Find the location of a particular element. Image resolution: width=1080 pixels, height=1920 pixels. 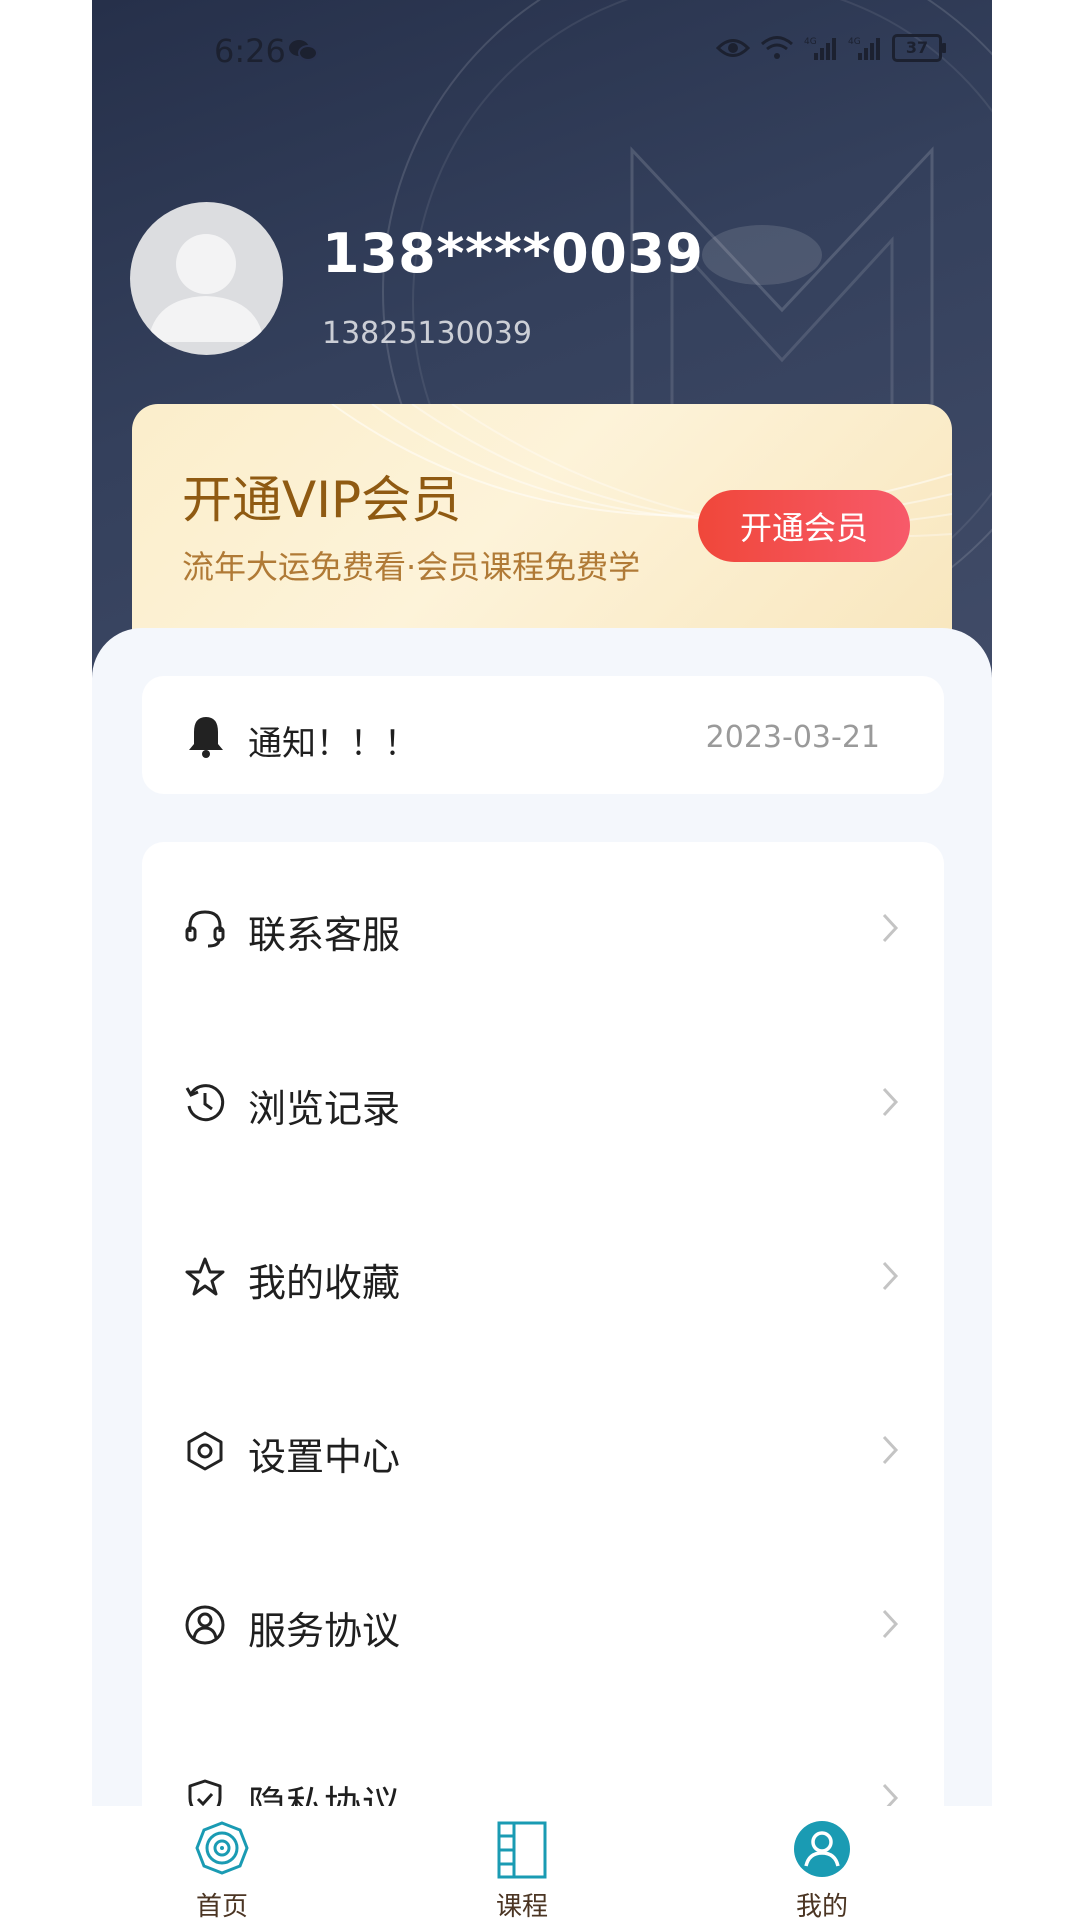

tab-label: 我的 is located at coordinates (821, 1906).